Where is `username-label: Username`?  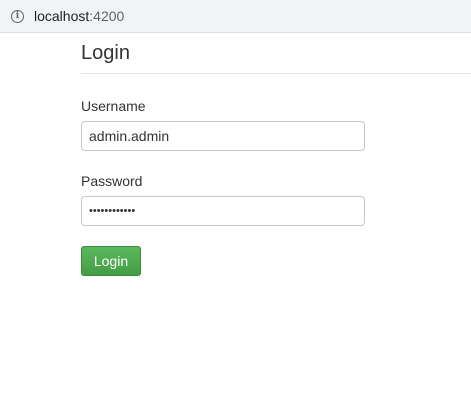
username-label: Username is located at coordinates (113, 106).